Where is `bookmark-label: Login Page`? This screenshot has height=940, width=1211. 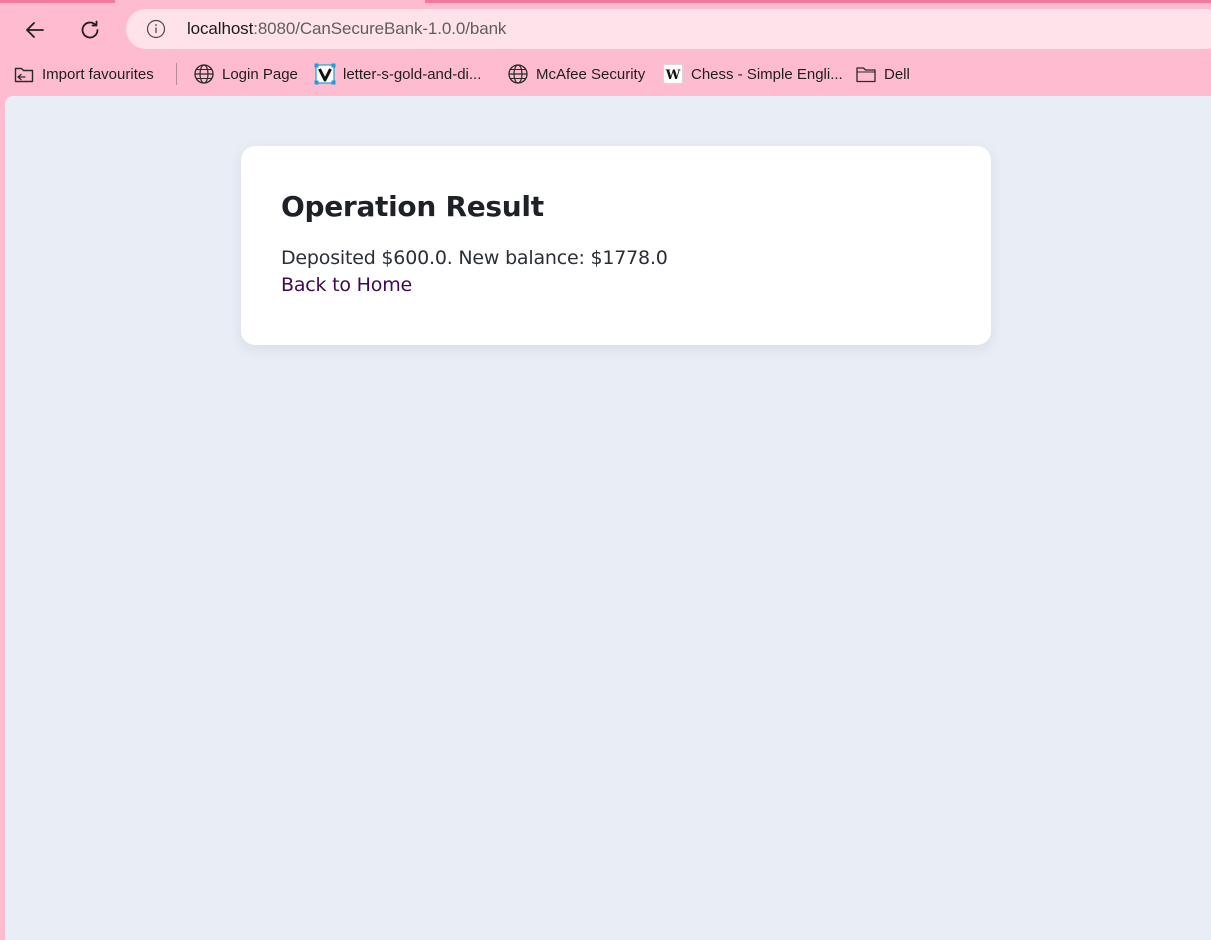 bookmark-label: Login Page is located at coordinates (260, 74).